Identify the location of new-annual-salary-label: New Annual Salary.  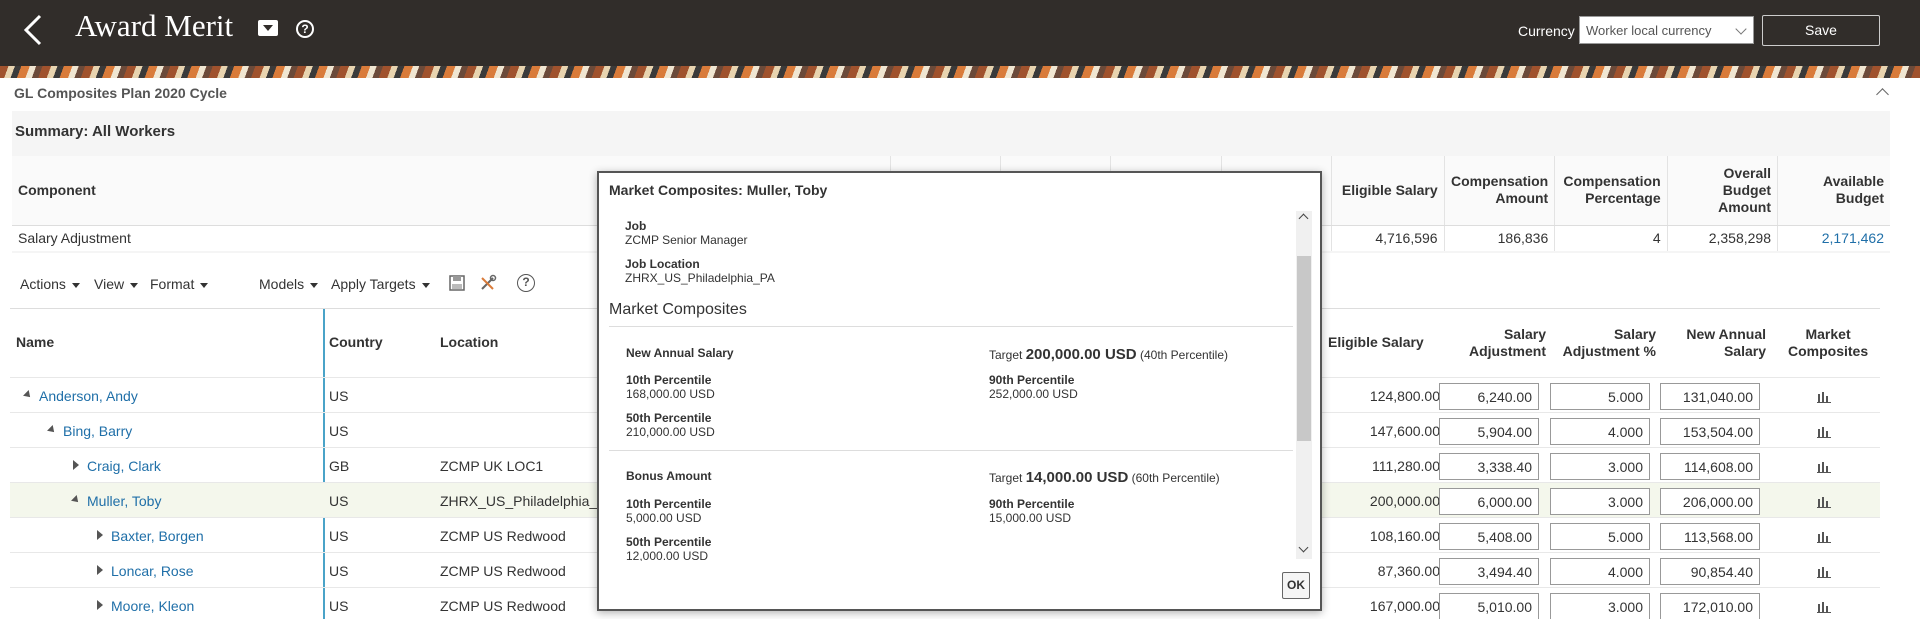
(680, 353).